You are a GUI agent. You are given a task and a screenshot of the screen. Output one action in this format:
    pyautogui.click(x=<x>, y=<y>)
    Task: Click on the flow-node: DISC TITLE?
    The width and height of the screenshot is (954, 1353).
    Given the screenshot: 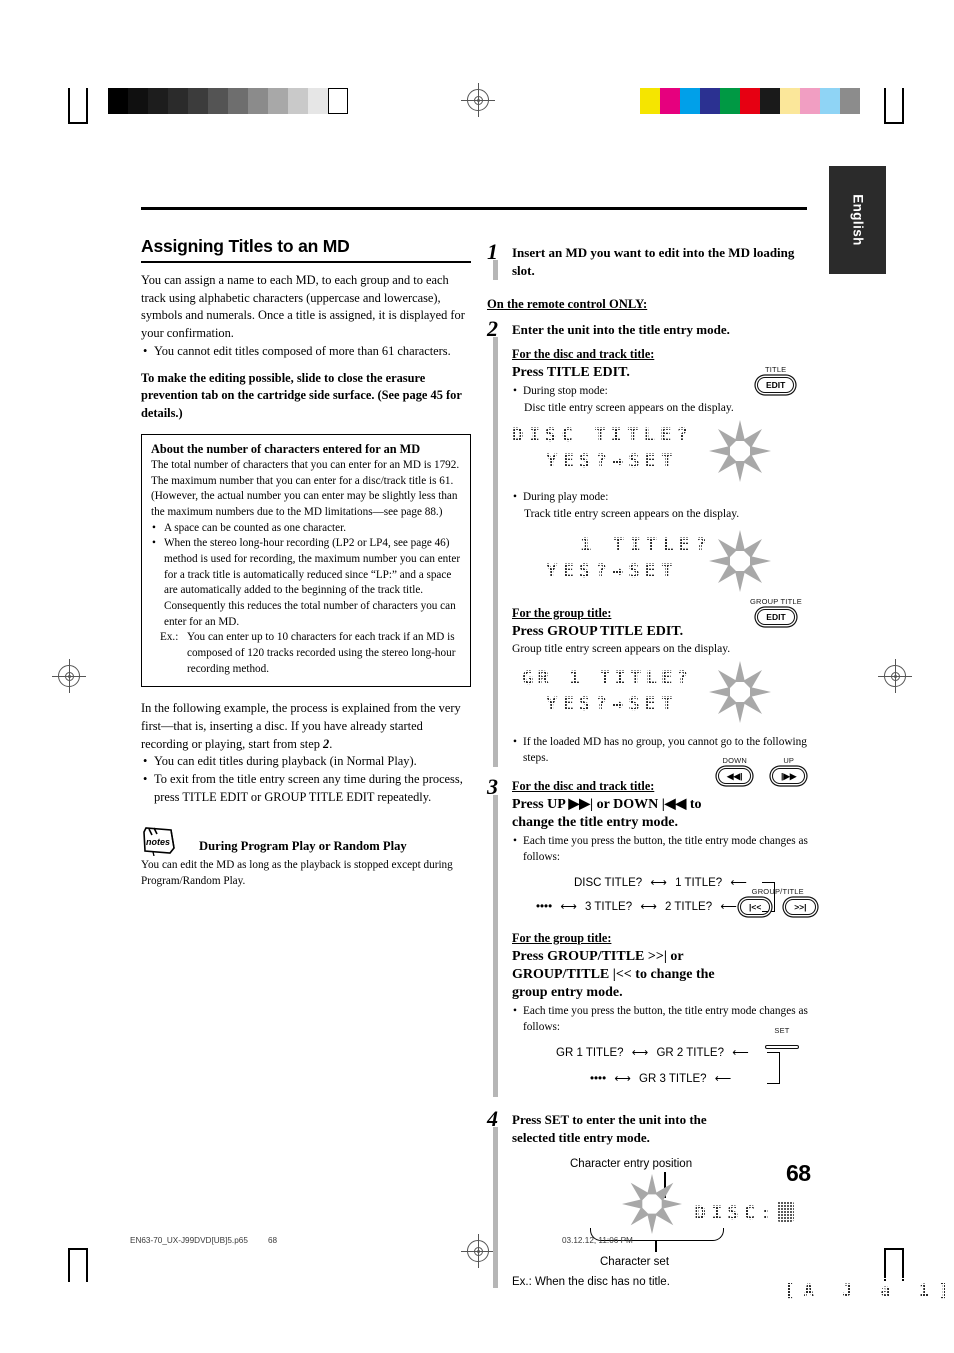 What is the action you would take?
    pyautogui.click(x=608, y=882)
    